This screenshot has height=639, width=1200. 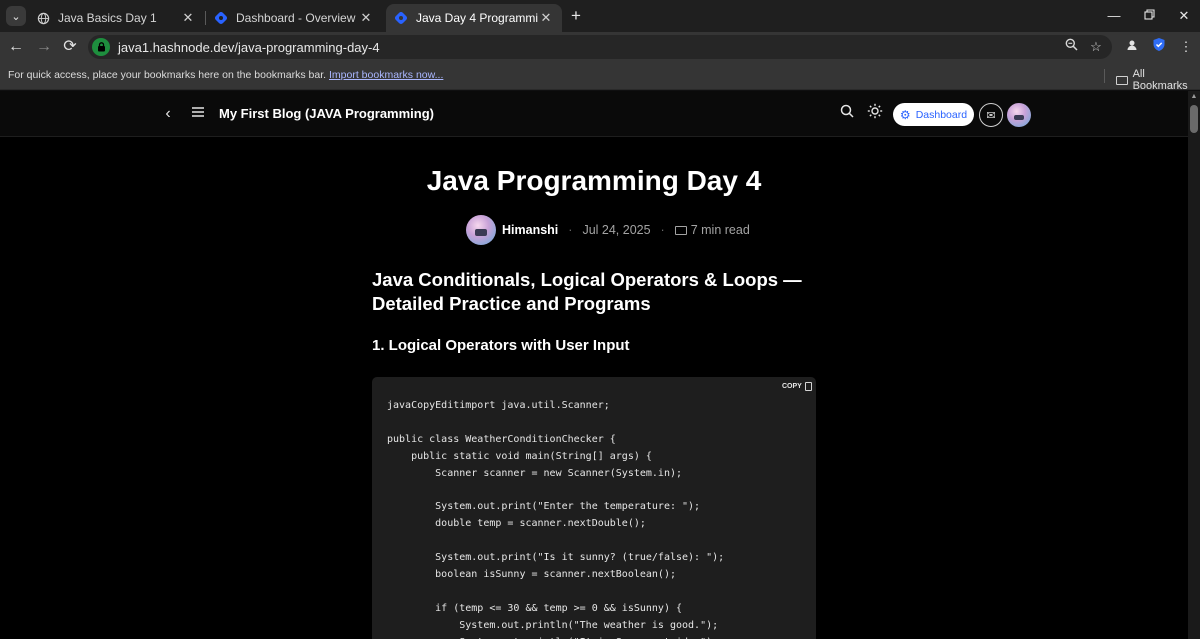 I want to click on bookmark-star-icon: ☆, so click(x=1096, y=47).